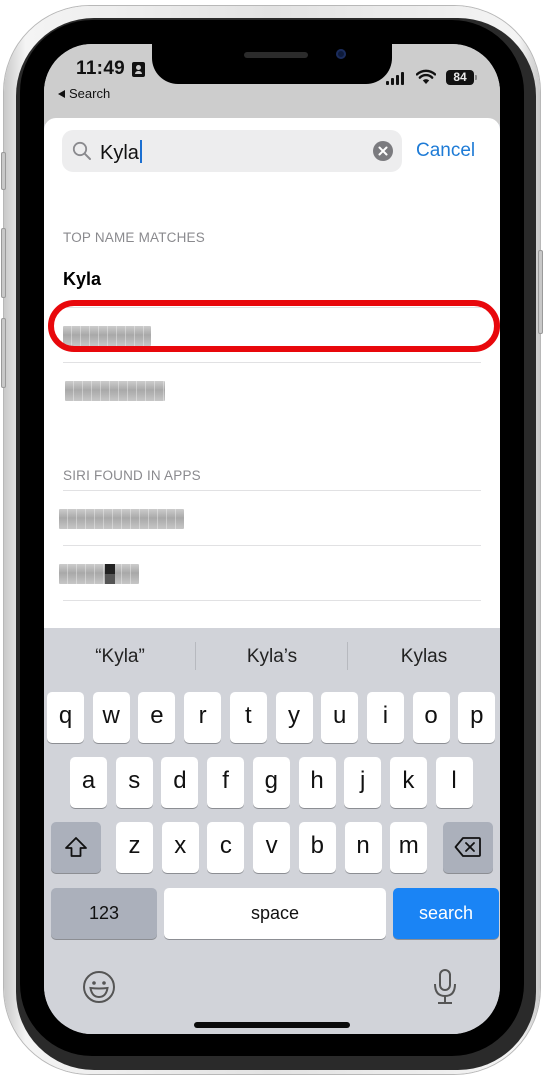 The height and width of the screenshot is (1080, 544). I want to click on key-b: b, so click(317, 847).